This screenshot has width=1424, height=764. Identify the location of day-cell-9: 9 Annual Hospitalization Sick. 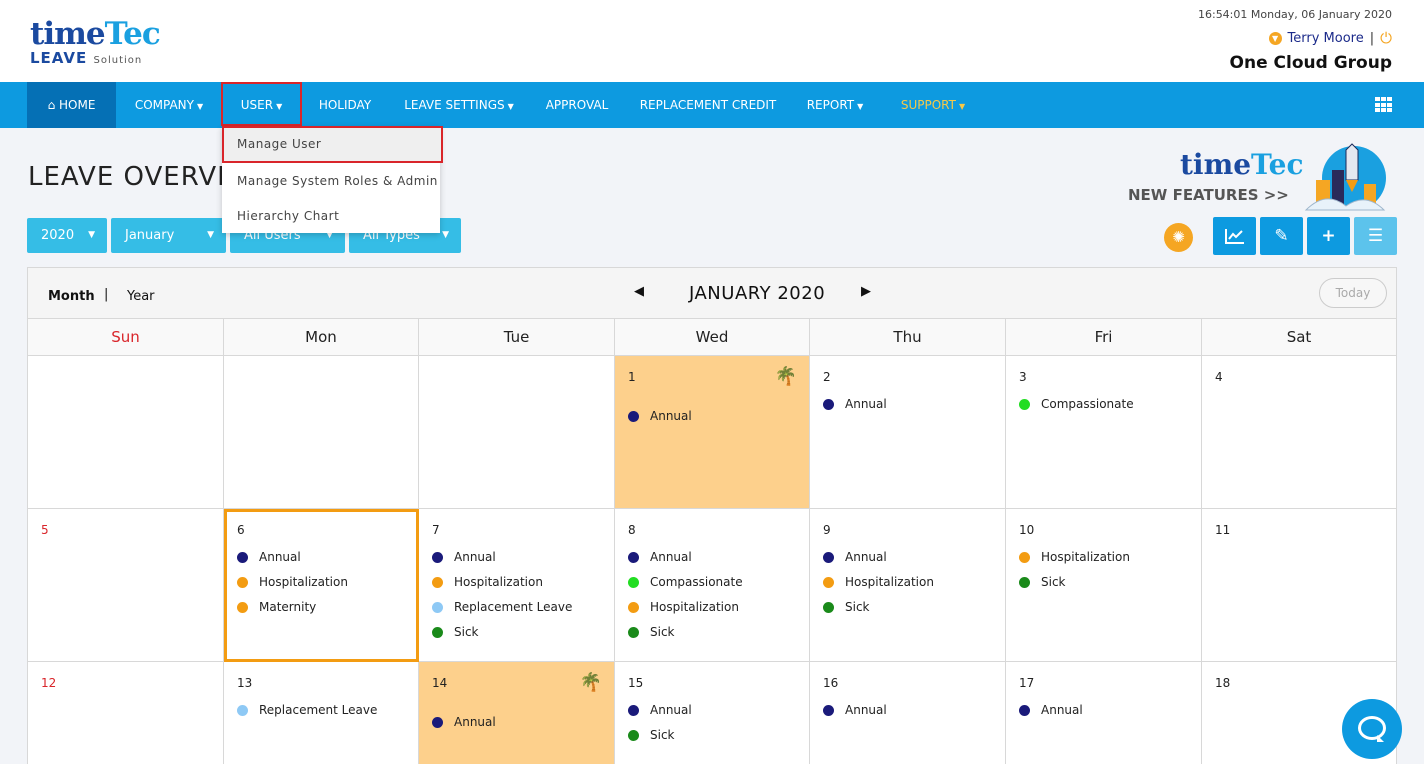
(908, 585).